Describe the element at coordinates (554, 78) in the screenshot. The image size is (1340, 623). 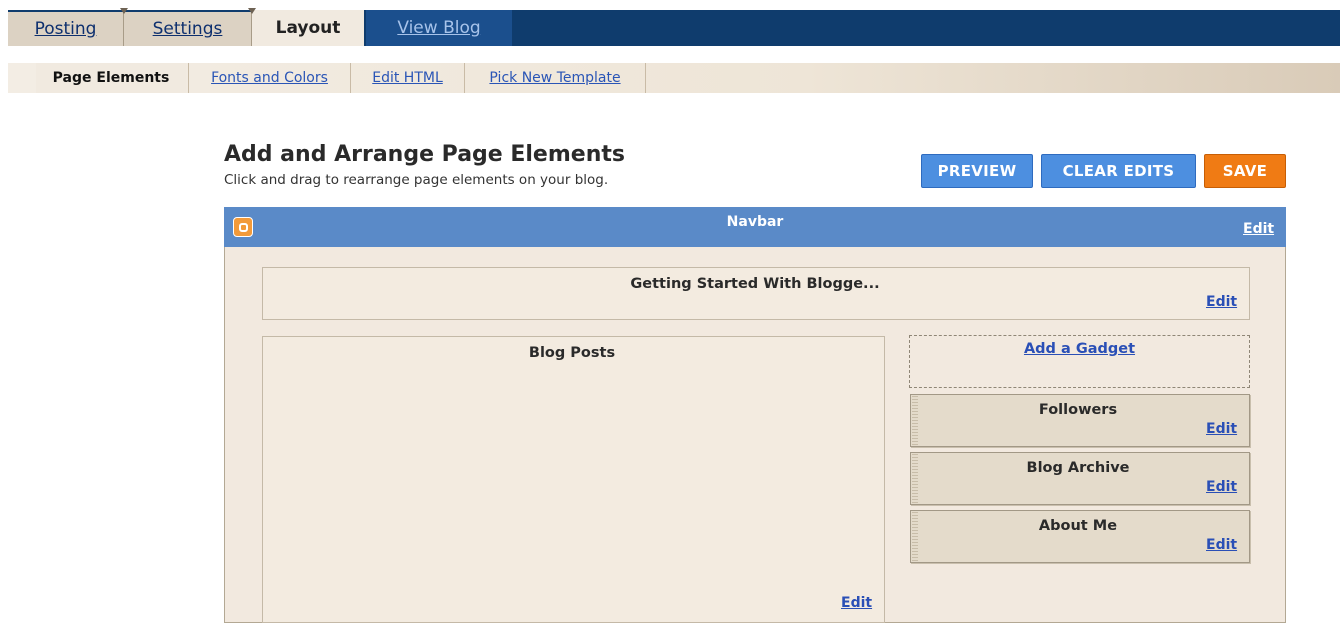
I see `subtab-pick-new-template: Pick New Template` at that location.